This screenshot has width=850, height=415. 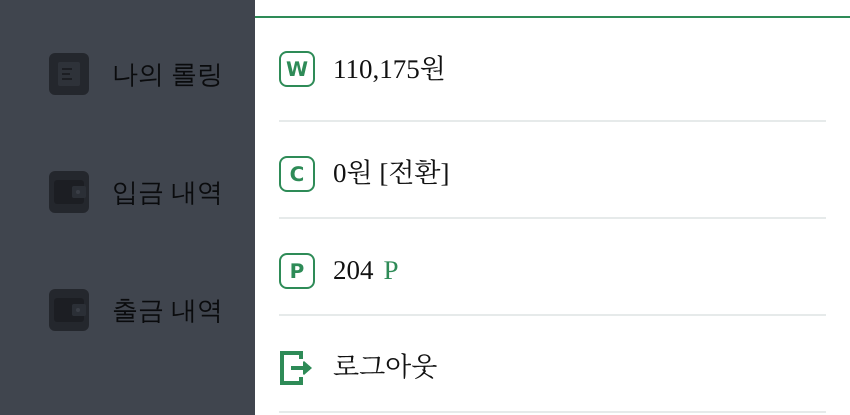 What do you see at coordinates (391, 173) in the screenshot?
I see `balance-value: 0원 [전환]` at bounding box center [391, 173].